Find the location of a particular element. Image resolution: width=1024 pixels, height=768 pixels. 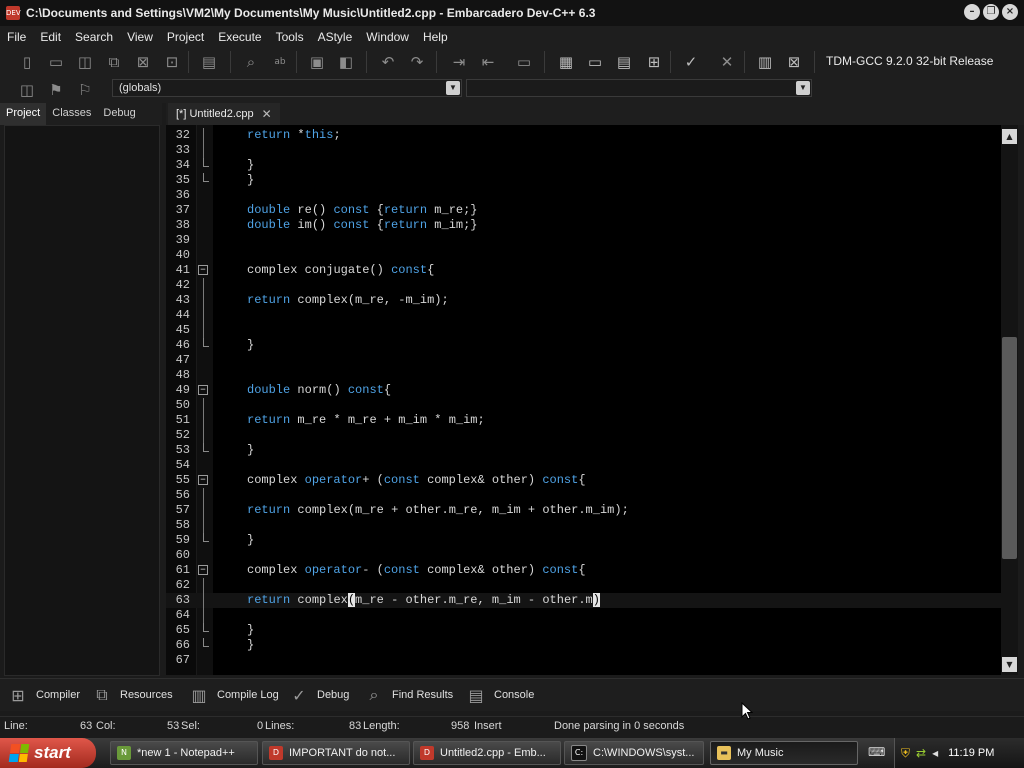

window-icon: ▭ is located at coordinates (595, 62).